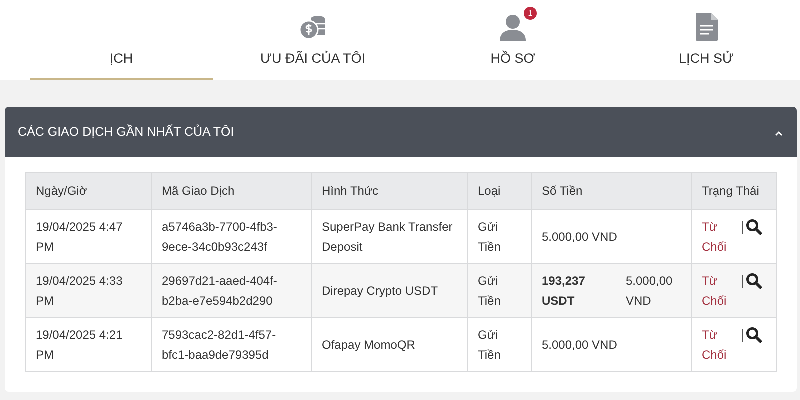 The image size is (800, 400). Describe the element at coordinates (232, 191) in the screenshot. I see `column-header: Mã Giao Dịch` at that location.